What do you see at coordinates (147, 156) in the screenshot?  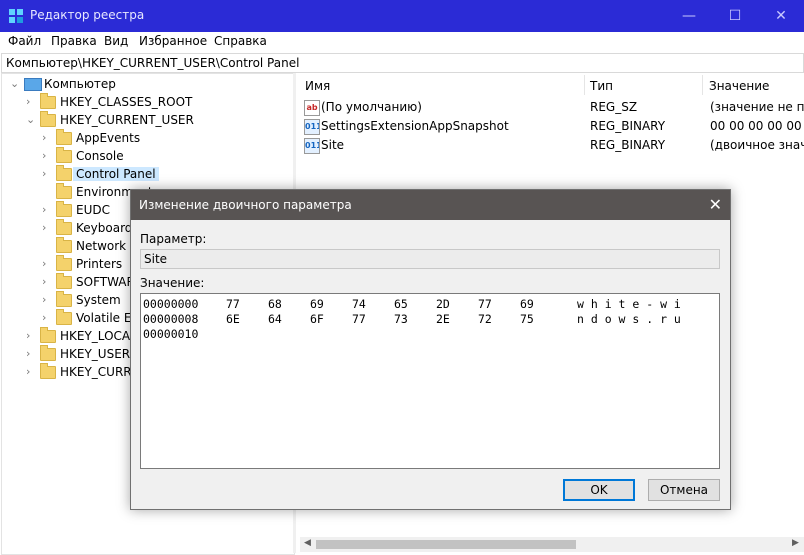 I see `tree-node-console: › Console` at bounding box center [147, 156].